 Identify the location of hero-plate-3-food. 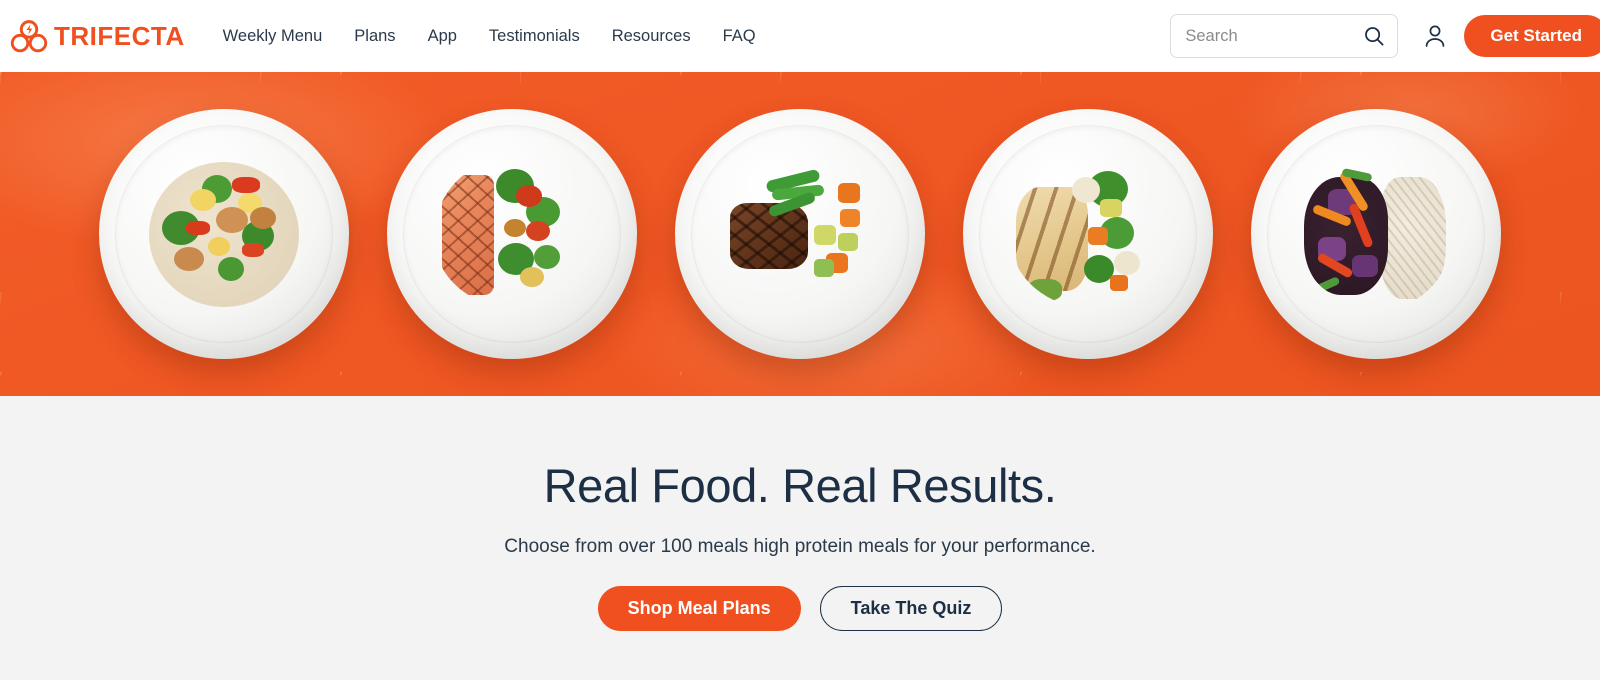
(800, 234).